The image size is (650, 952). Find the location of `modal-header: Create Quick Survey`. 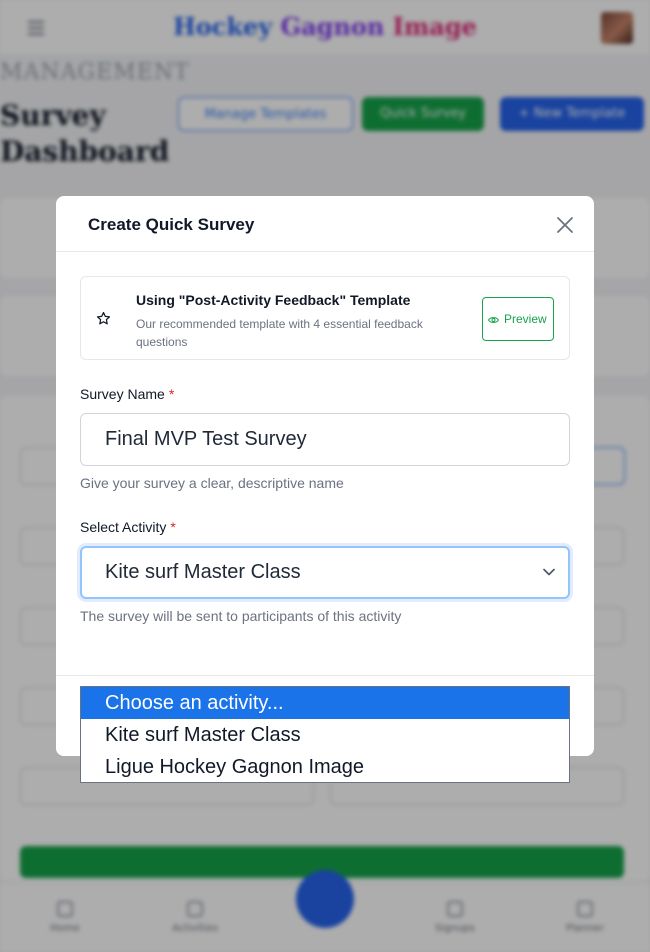

modal-header: Create Quick Survey is located at coordinates (325, 224).